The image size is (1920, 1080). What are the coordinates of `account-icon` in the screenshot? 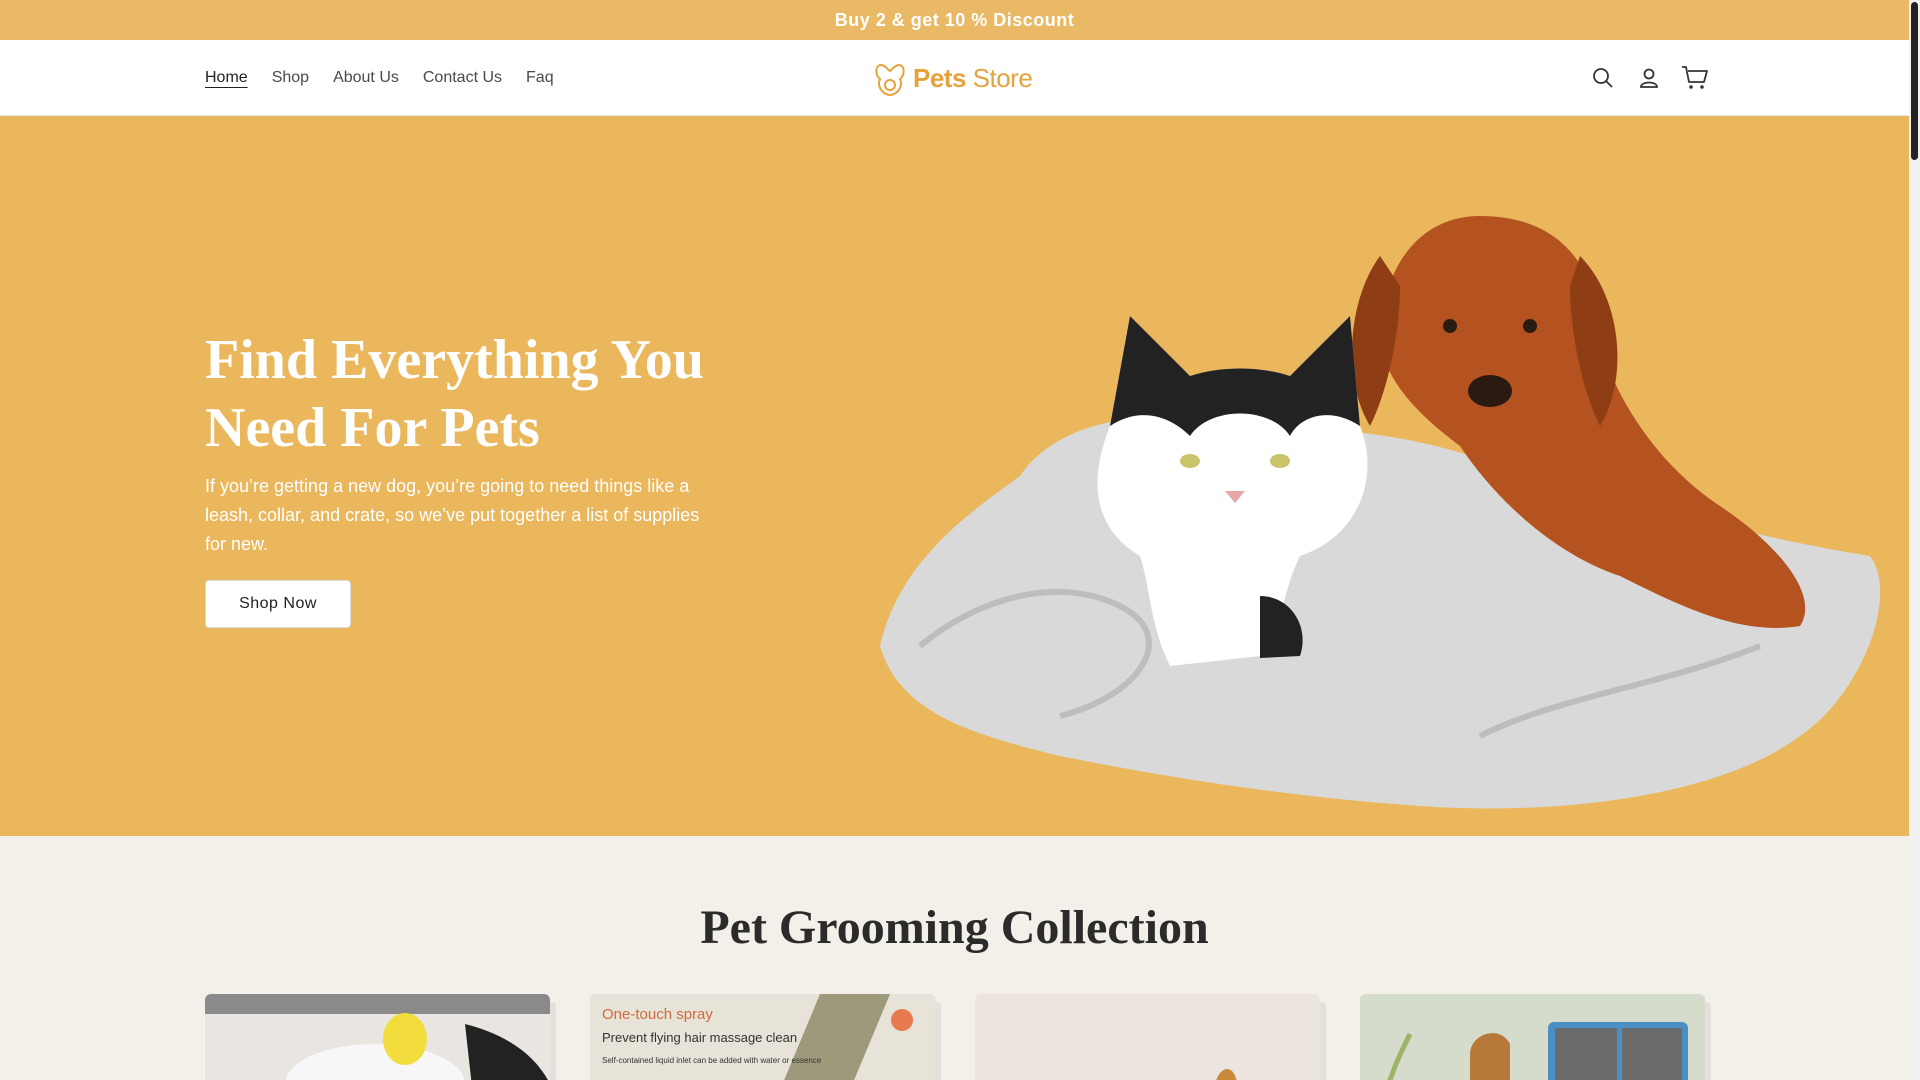 It's located at (1649, 78).